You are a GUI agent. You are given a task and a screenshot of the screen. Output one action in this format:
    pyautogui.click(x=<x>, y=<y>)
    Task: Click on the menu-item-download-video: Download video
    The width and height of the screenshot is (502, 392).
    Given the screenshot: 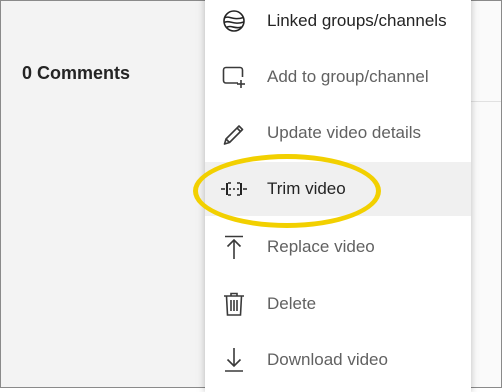 What is the action you would take?
    pyautogui.click(x=338, y=360)
    